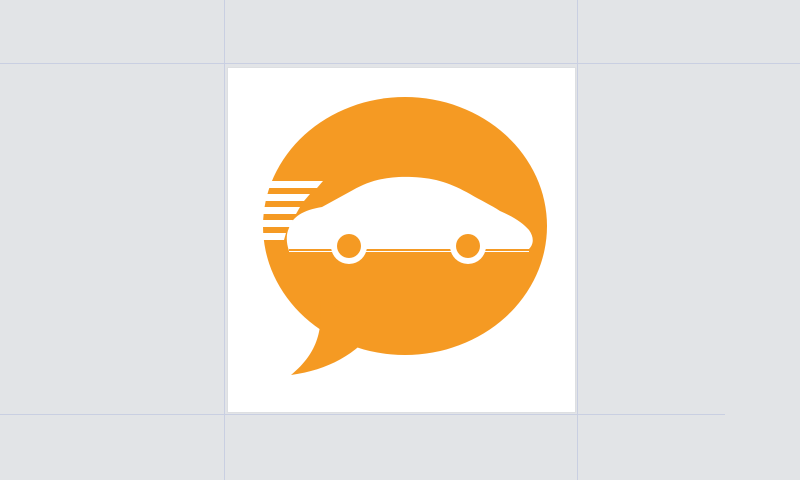 This screenshot has width=800, height=480. Describe the element at coordinates (577, 240) in the screenshot. I see `vertical-guide-right` at that location.